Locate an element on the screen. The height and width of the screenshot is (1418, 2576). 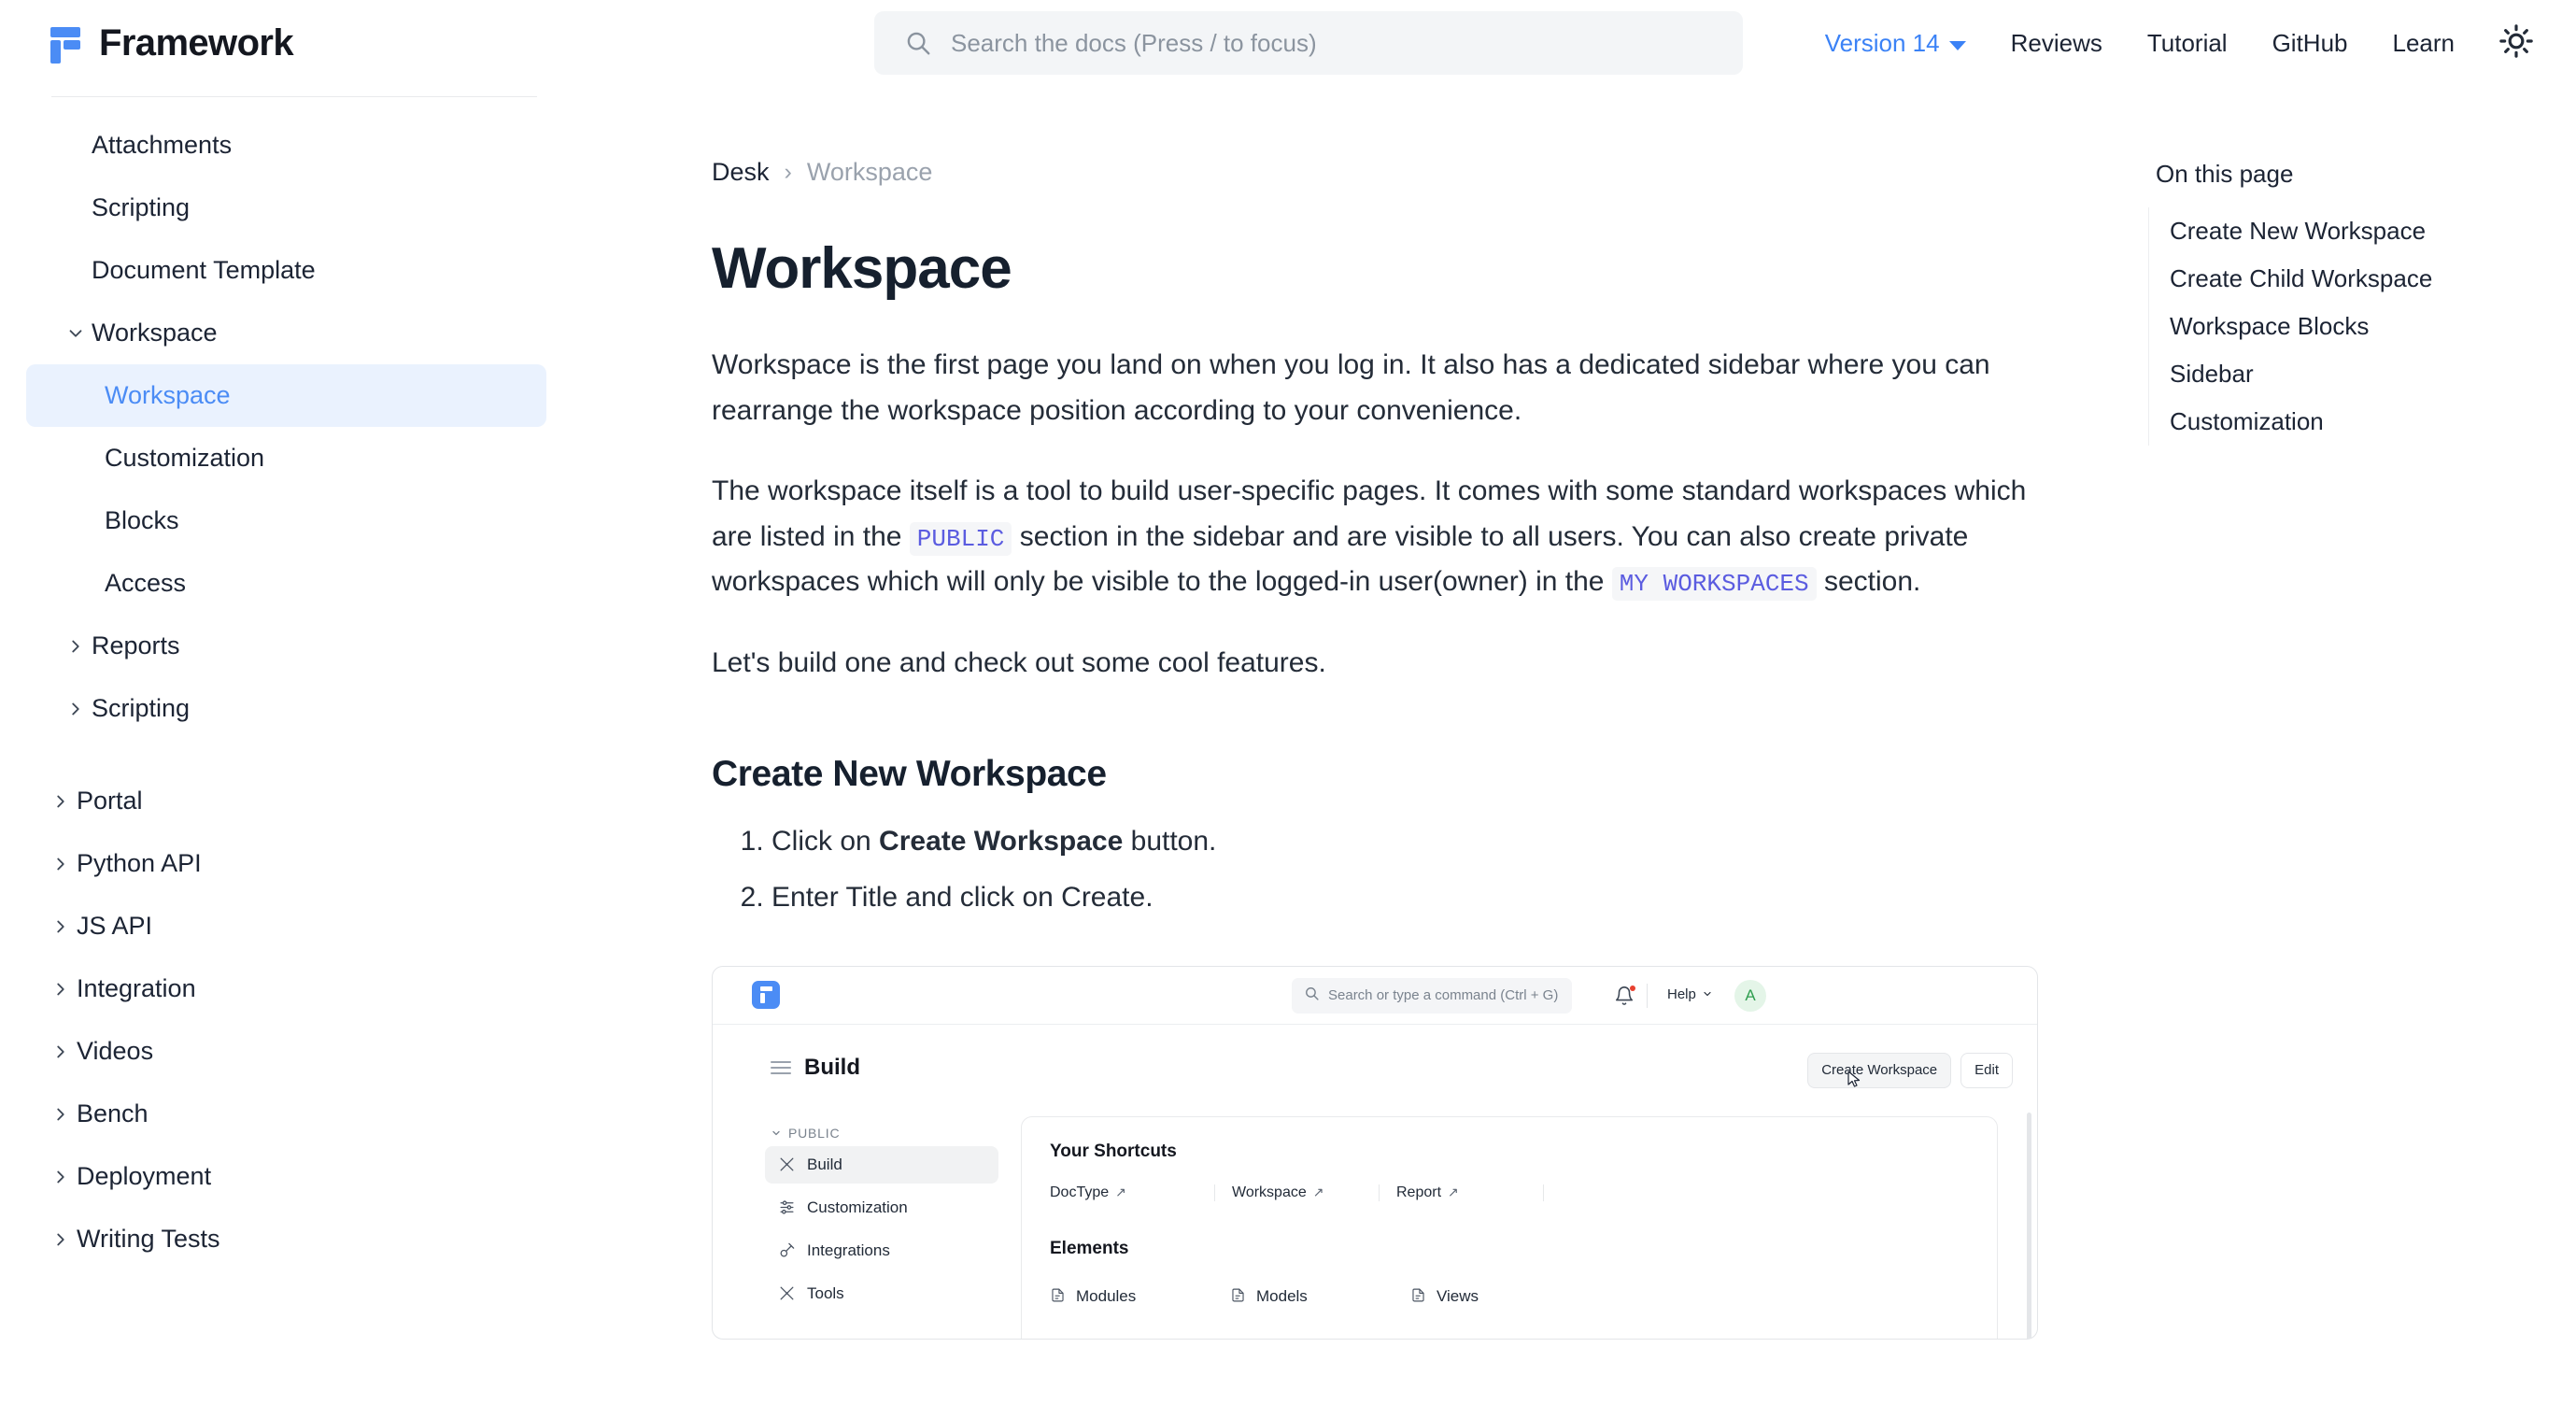
screenshot-sidebar-section-public: PUBLIC is located at coordinates (885, 1133).